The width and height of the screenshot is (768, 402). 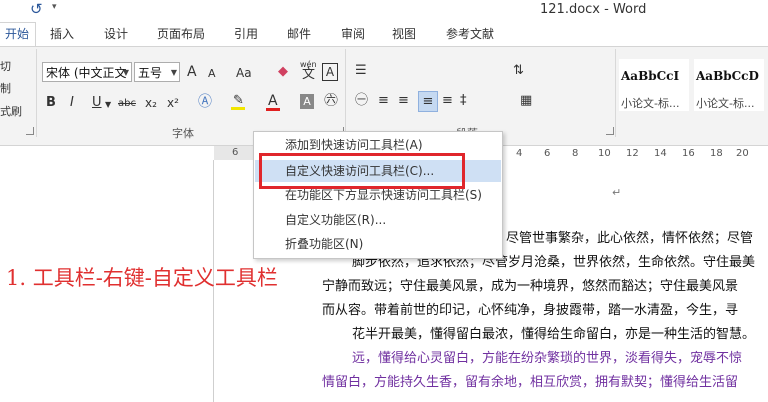 What do you see at coordinates (530, 310) in the screenshot?
I see `document-line: 而从容。带着前世的印记，心怀纯净，身披霞带，踏一水清盈，今生，寻` at bounding box center [530, 310].